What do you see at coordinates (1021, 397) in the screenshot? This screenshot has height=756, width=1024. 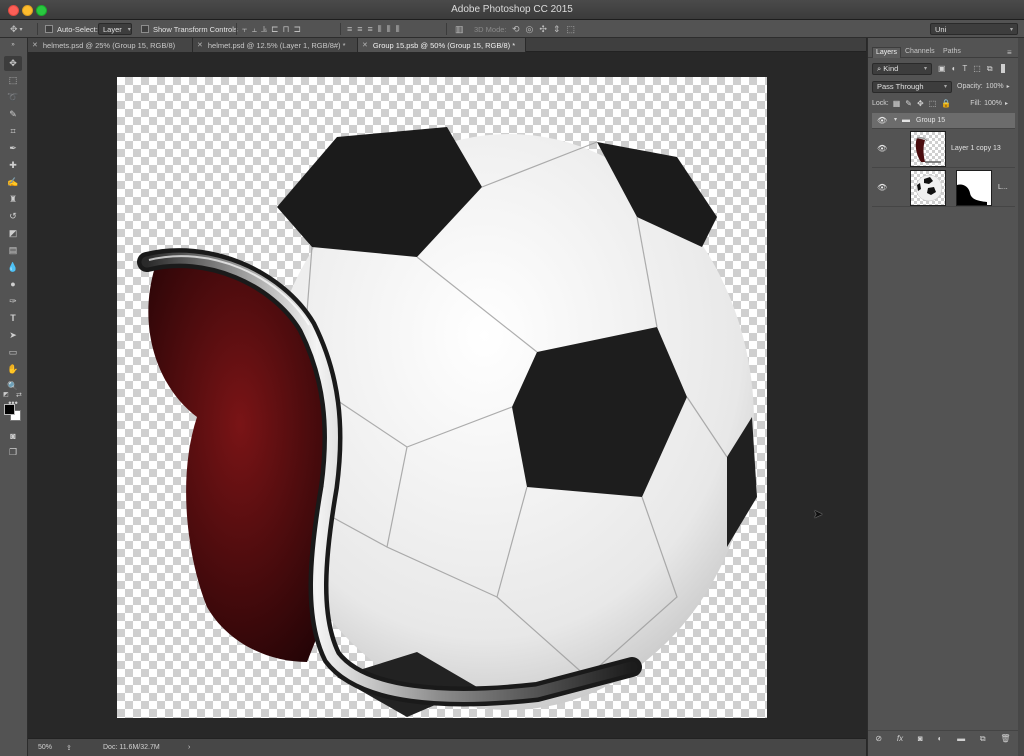 I see `panel-scrollbar` at bounding box center [1021, 397].